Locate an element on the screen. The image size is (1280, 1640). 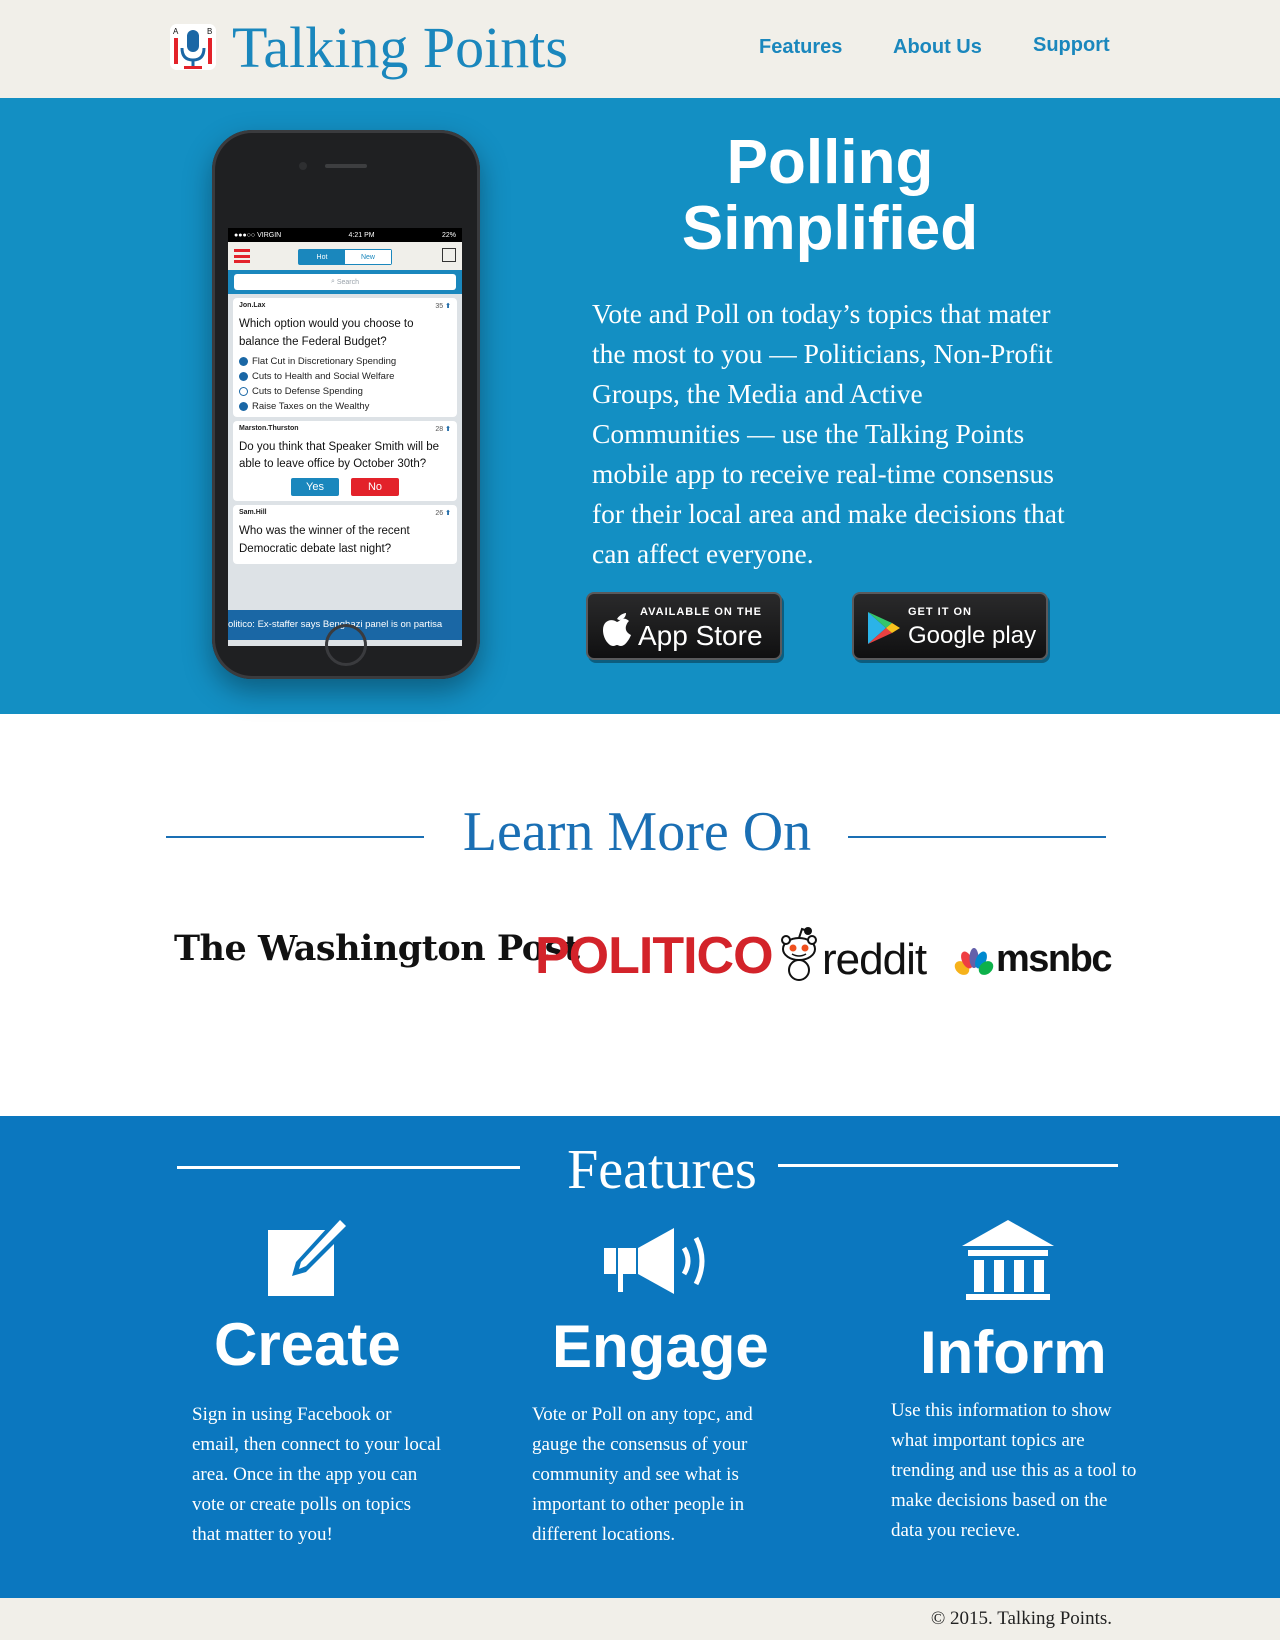
feature-engage-title: Engage is located at coordinates (660, 1346).